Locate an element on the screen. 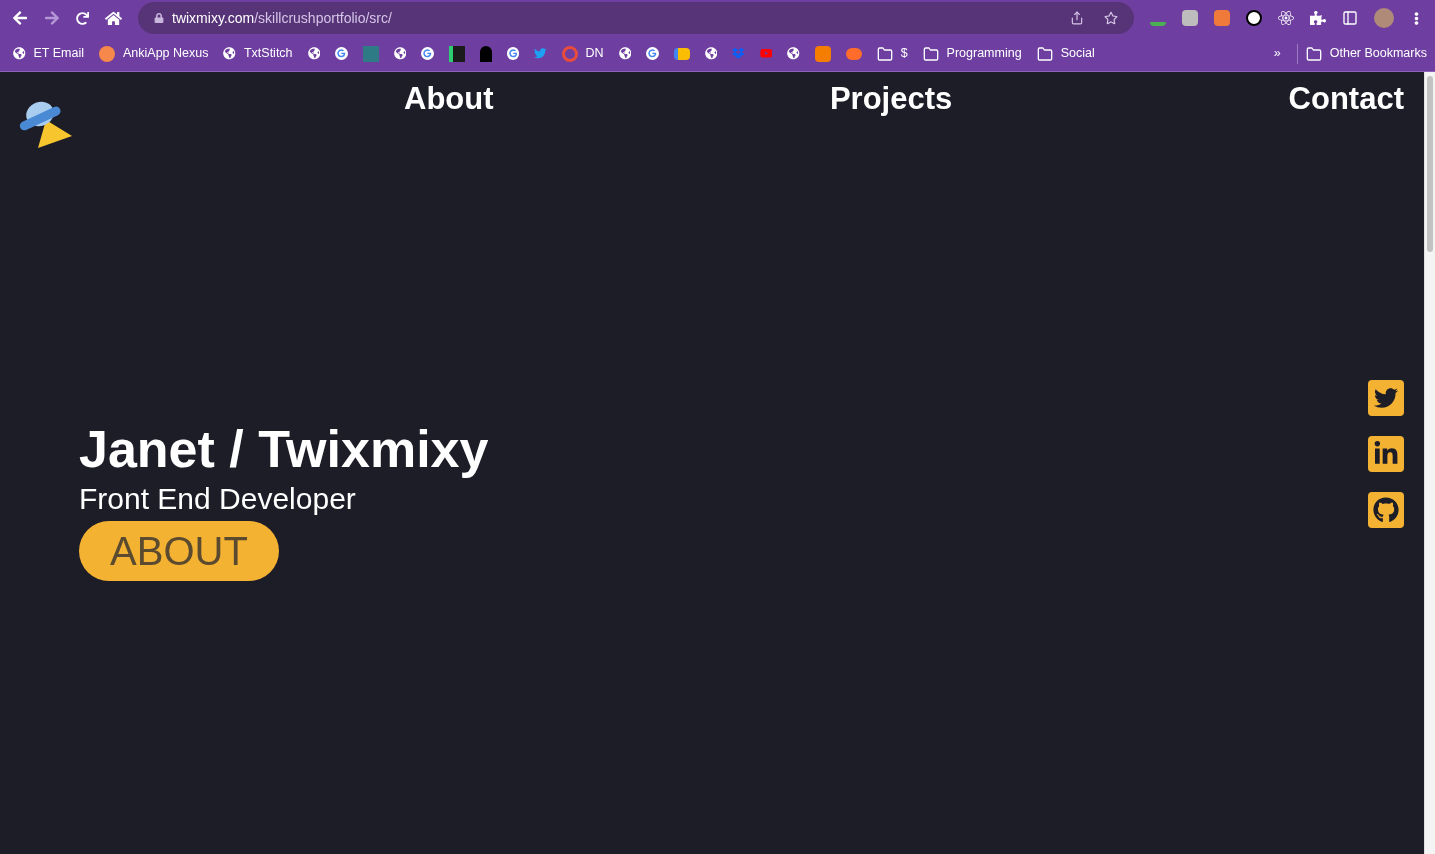  star-icon is located at coordinates (1111, 18).